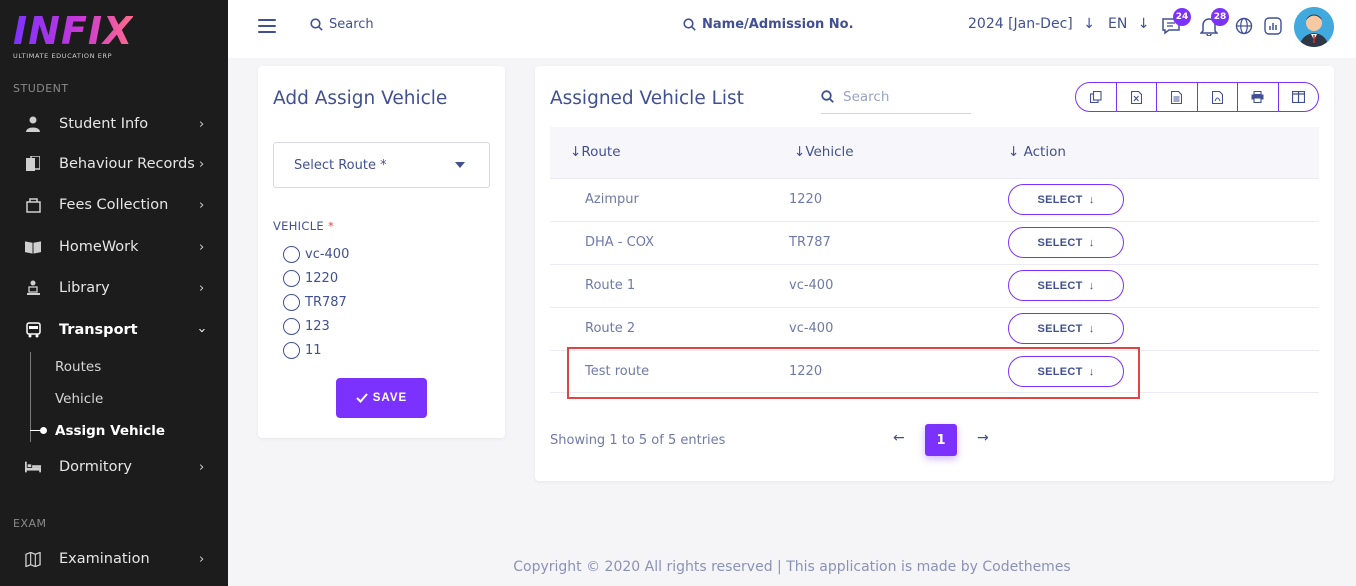 The width and height of the screenshot is (1356, 586). I want to click on column-header-route: ↓Route, so click(595, 152).